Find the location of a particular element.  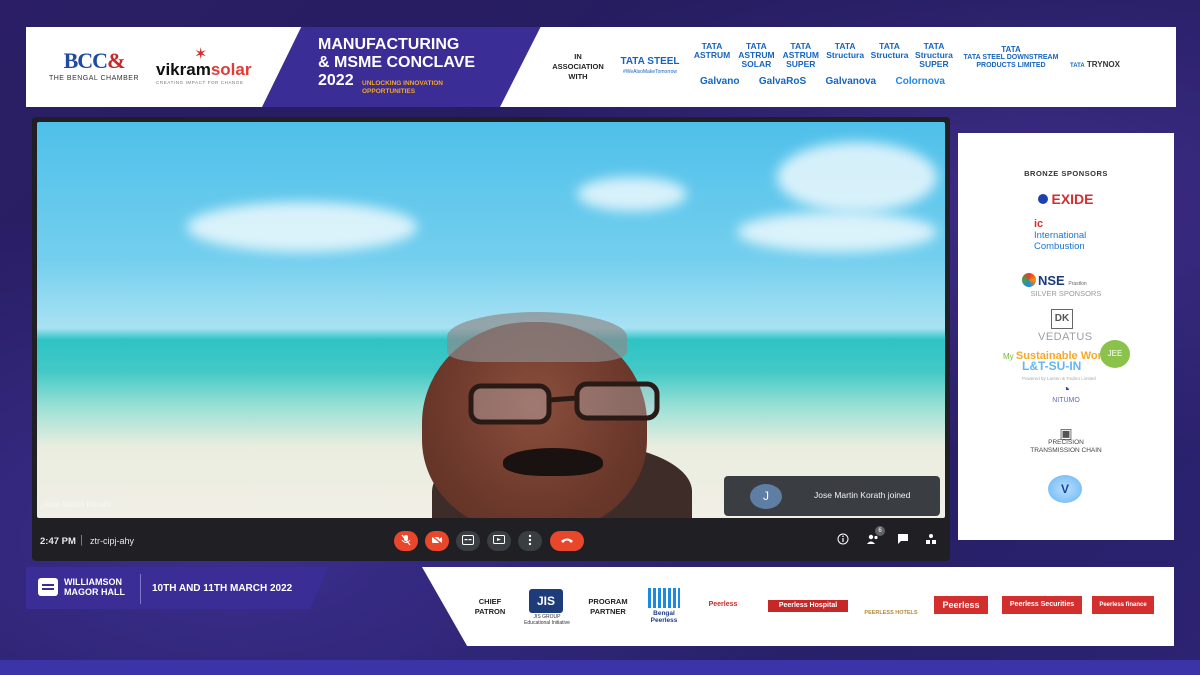

vikram-logo-tagline: CREATING IMPACT FOR CHANGE is located at coordinates (200, 82).